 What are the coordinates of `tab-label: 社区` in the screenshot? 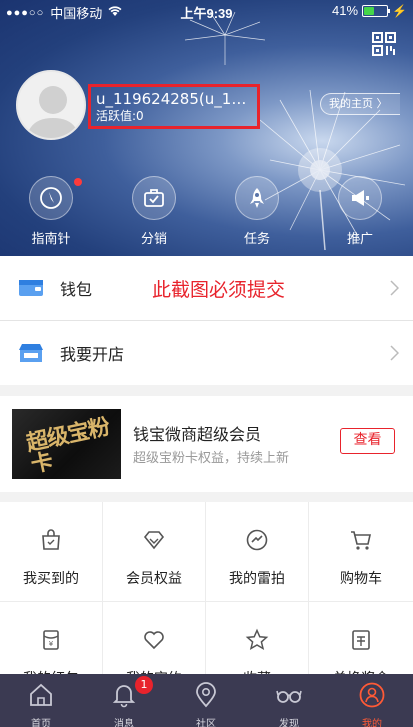 It's located at (206, 723).